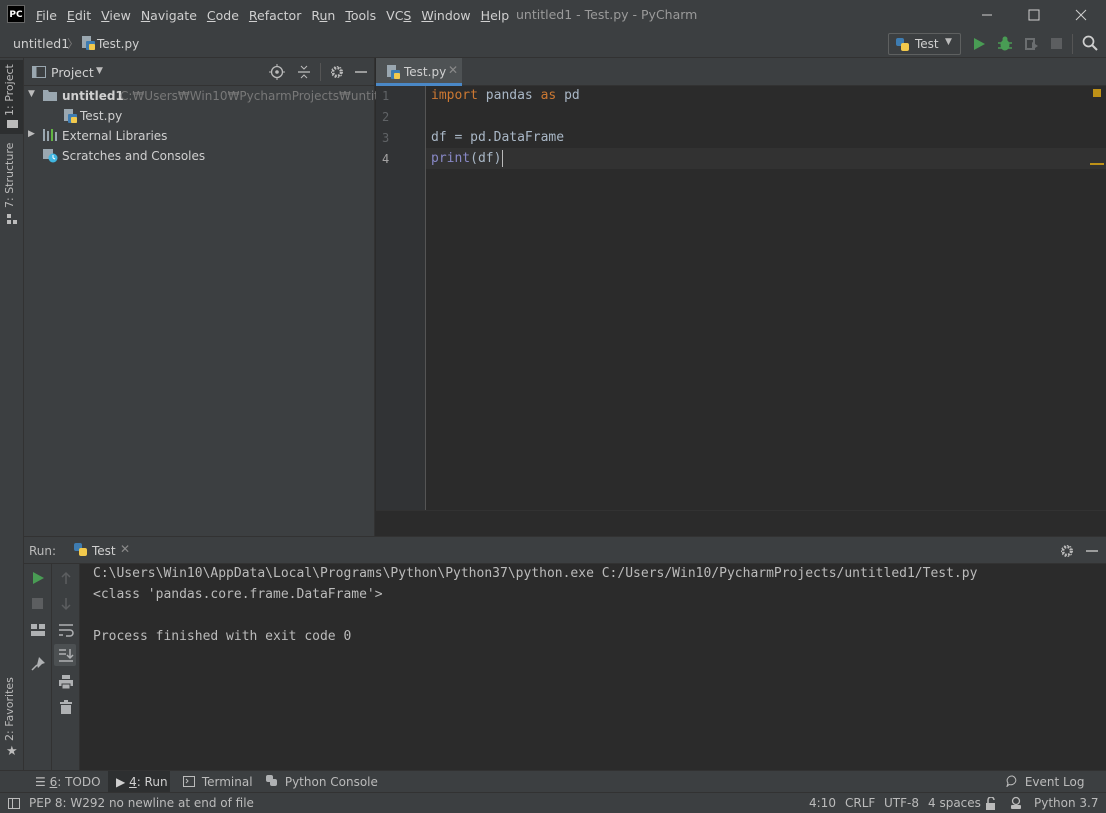 The width and height of the screenshot is (1106, 813). I want to click on menu-item: Tools, so click(360, 15).